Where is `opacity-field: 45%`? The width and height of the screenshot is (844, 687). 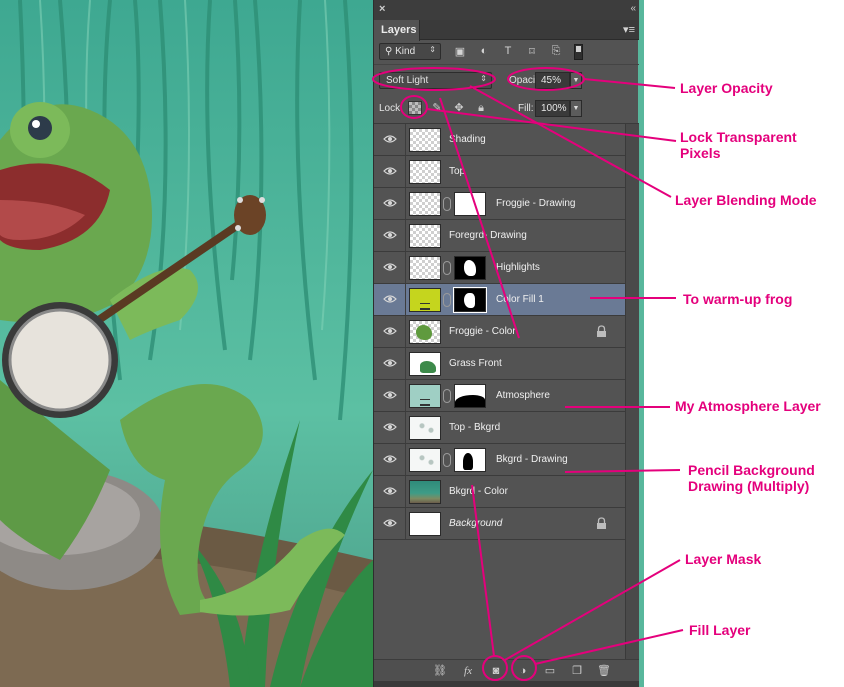
opacity-field: 45% is located at coordinates (552, 80).